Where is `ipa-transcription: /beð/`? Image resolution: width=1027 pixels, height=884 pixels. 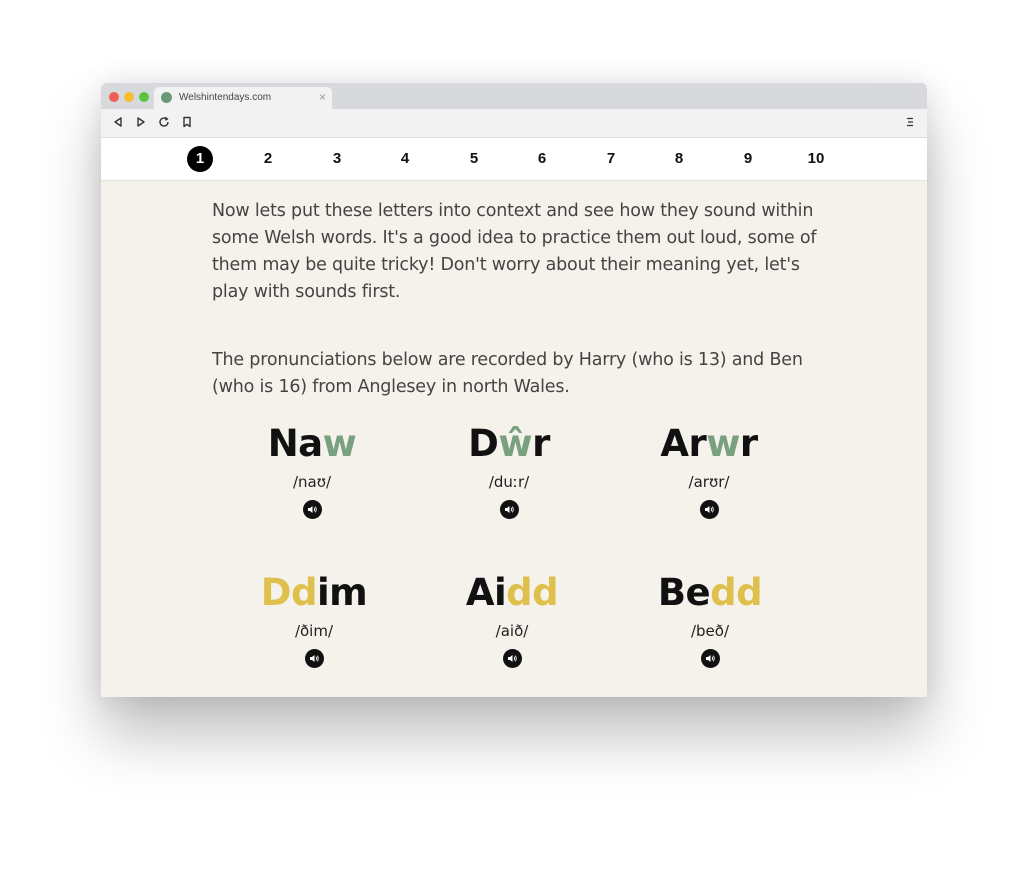
ipa-transcription: /beð/ is located at coordinates (710, 631).